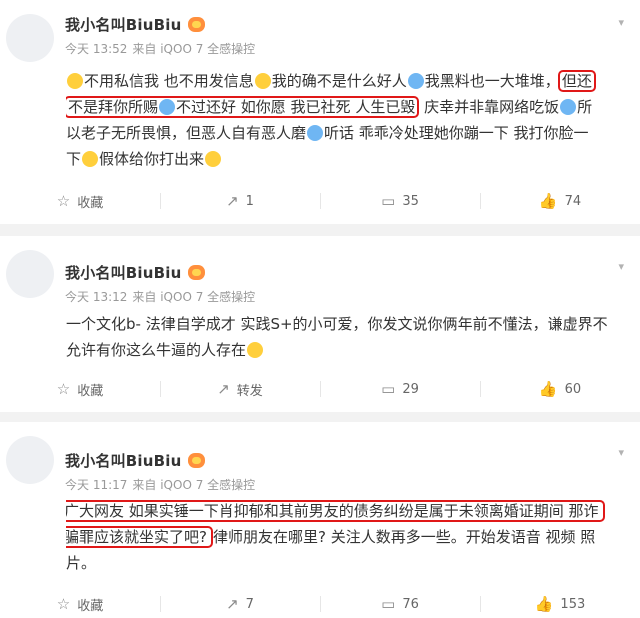 The image size is (640, 618). What do you see at coordinates (162, 471) in the screenshot?
I see `post-header: 我小名叫BiuBiu 今天 11:17 来自 iQOO 7 全感操控` at bounding box center [162, 471].